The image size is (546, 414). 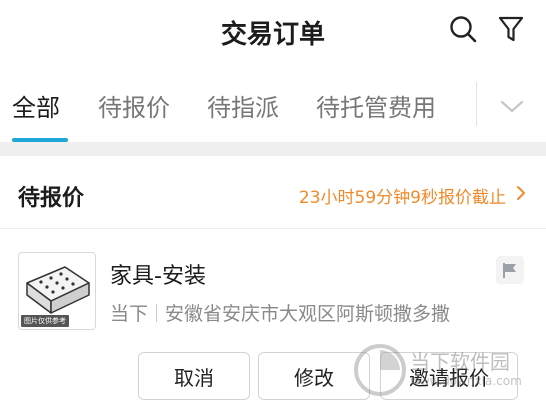 What do you see at coordinates (134, 105) in the screenshot?
I see `tab-pending-quote: 待报价` at bounding box center [134, 105].